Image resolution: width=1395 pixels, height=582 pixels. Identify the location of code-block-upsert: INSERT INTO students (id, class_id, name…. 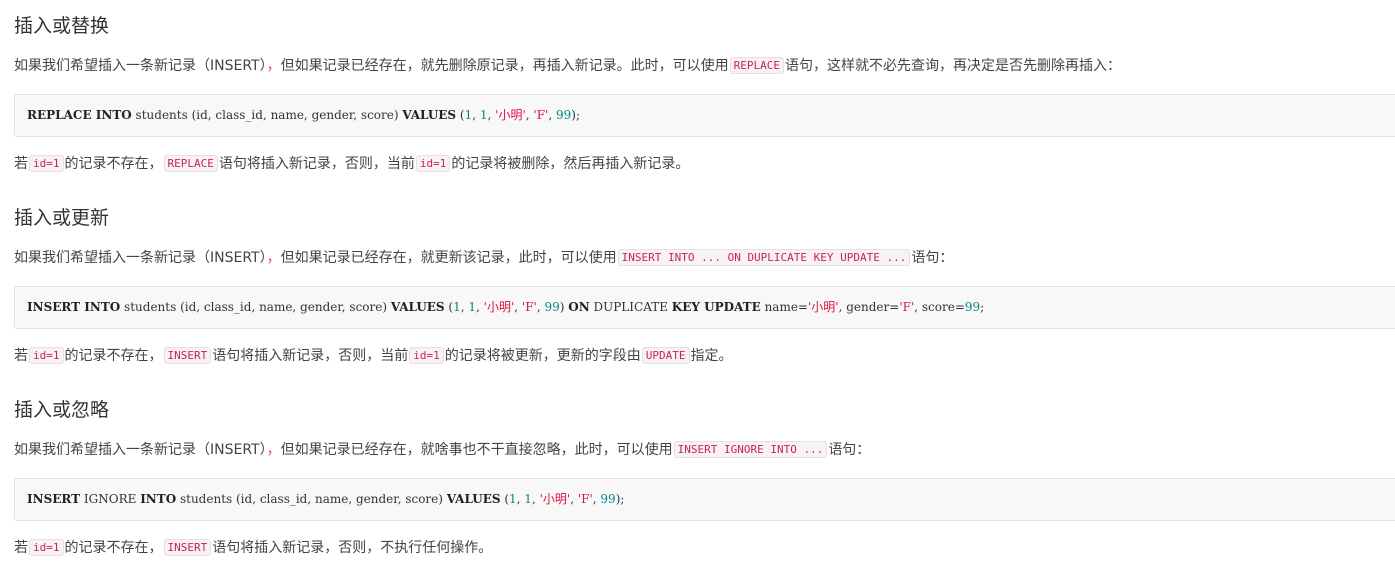
(704, 307).